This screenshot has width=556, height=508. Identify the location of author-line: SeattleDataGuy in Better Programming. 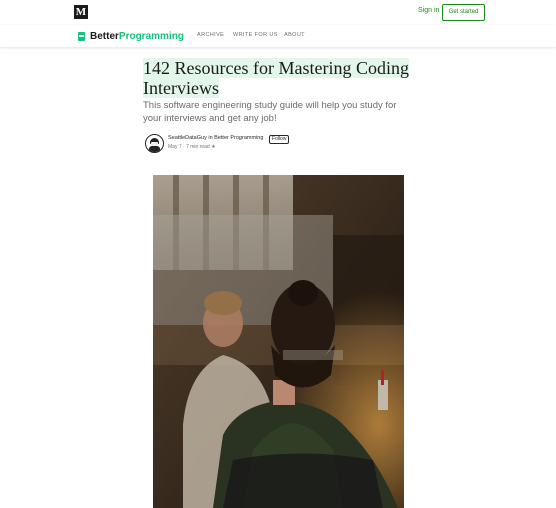
(215, 138).